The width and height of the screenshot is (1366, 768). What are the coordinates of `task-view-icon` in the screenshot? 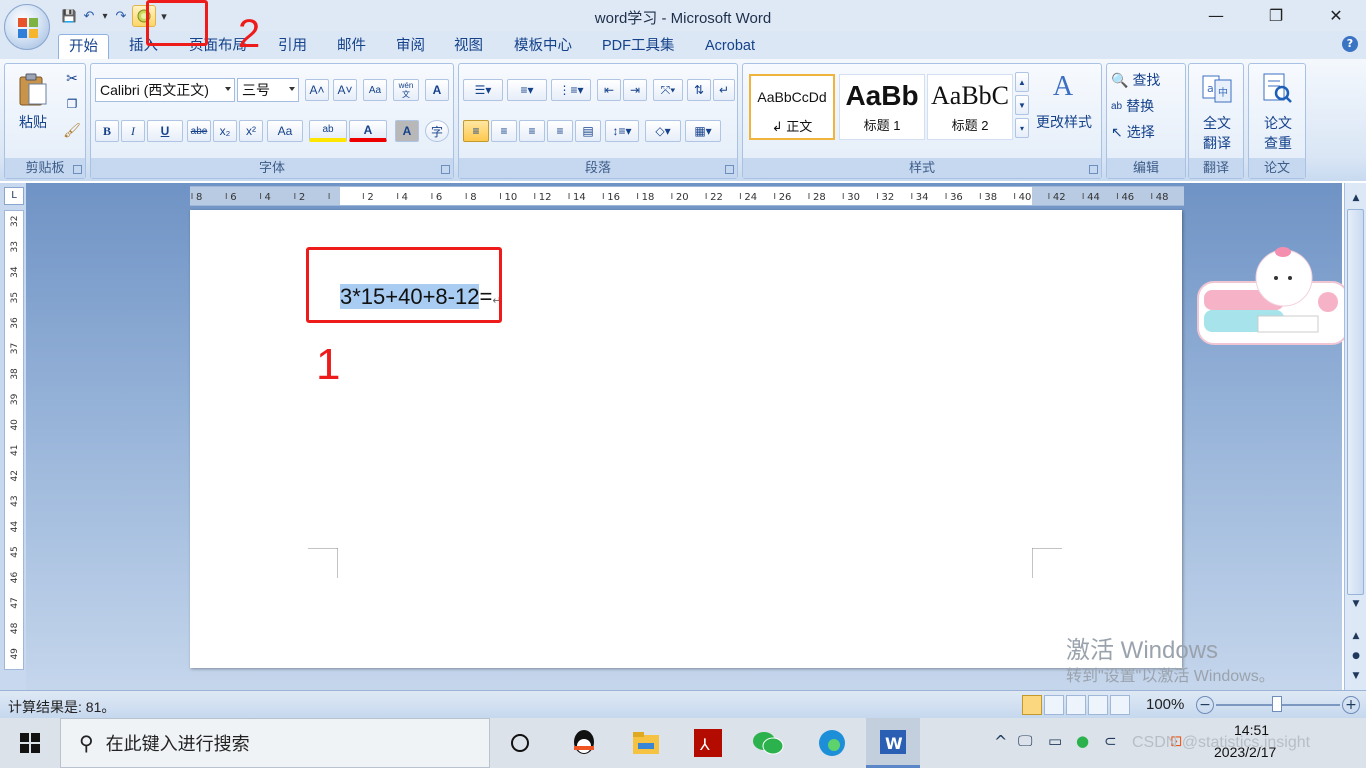 It's located at (520, 743).